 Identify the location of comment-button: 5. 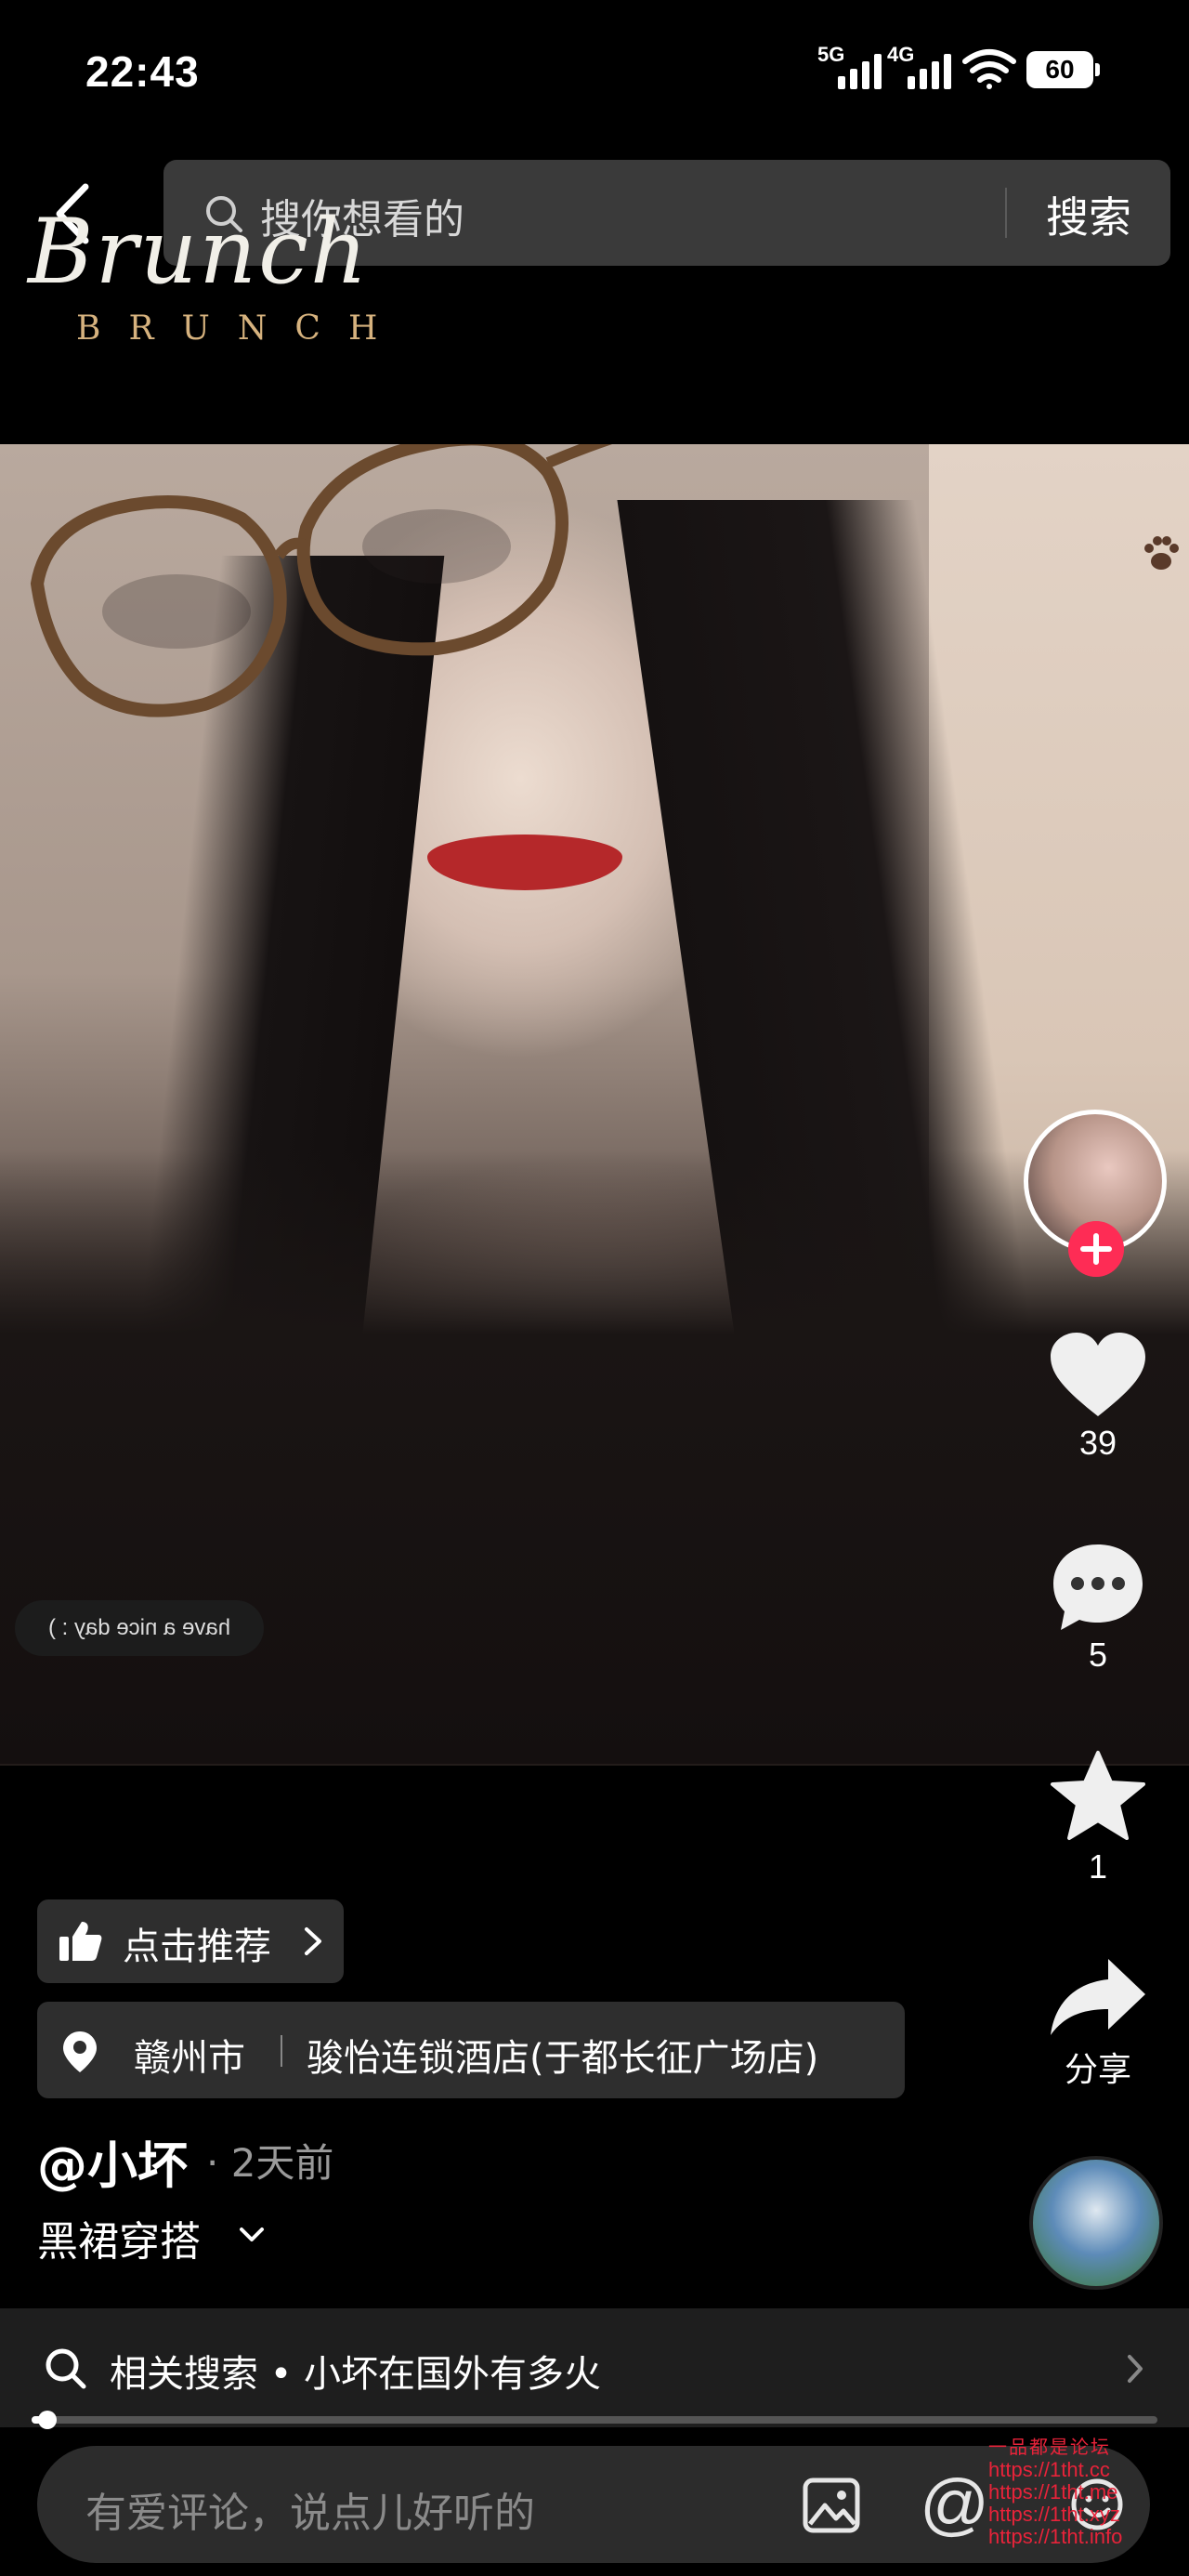
(1098, 1608).